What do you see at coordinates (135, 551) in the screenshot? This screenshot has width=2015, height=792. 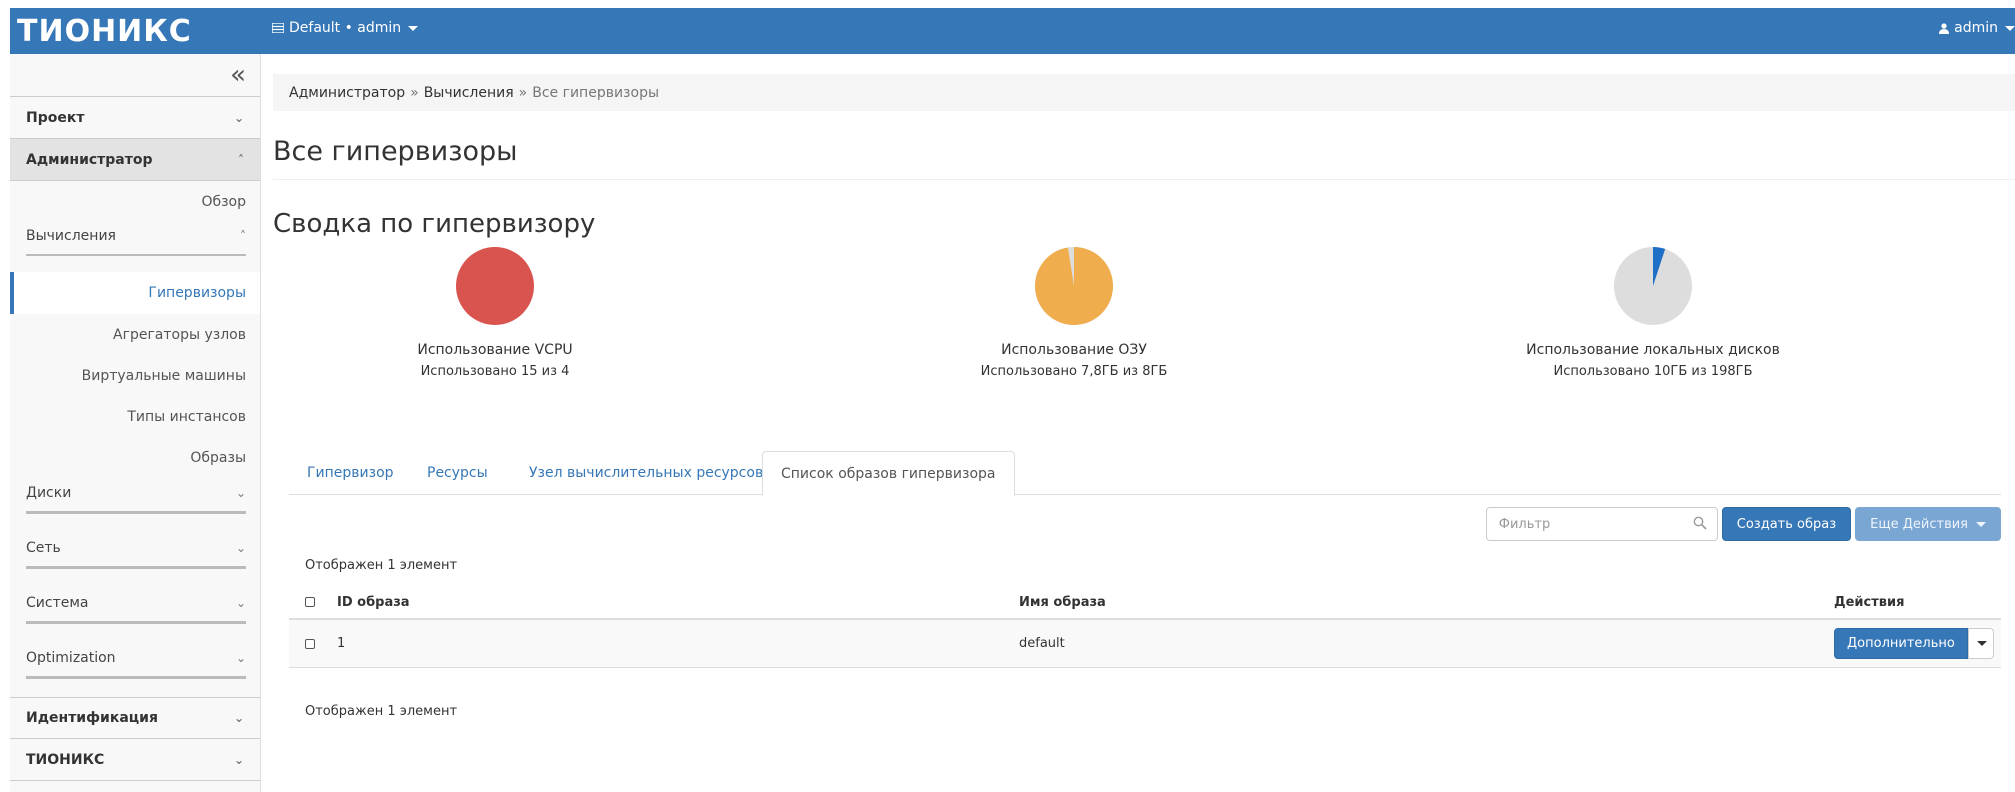 I see `sidebar-group-network: Сеть ⌄` at bounding box center [135, 551].